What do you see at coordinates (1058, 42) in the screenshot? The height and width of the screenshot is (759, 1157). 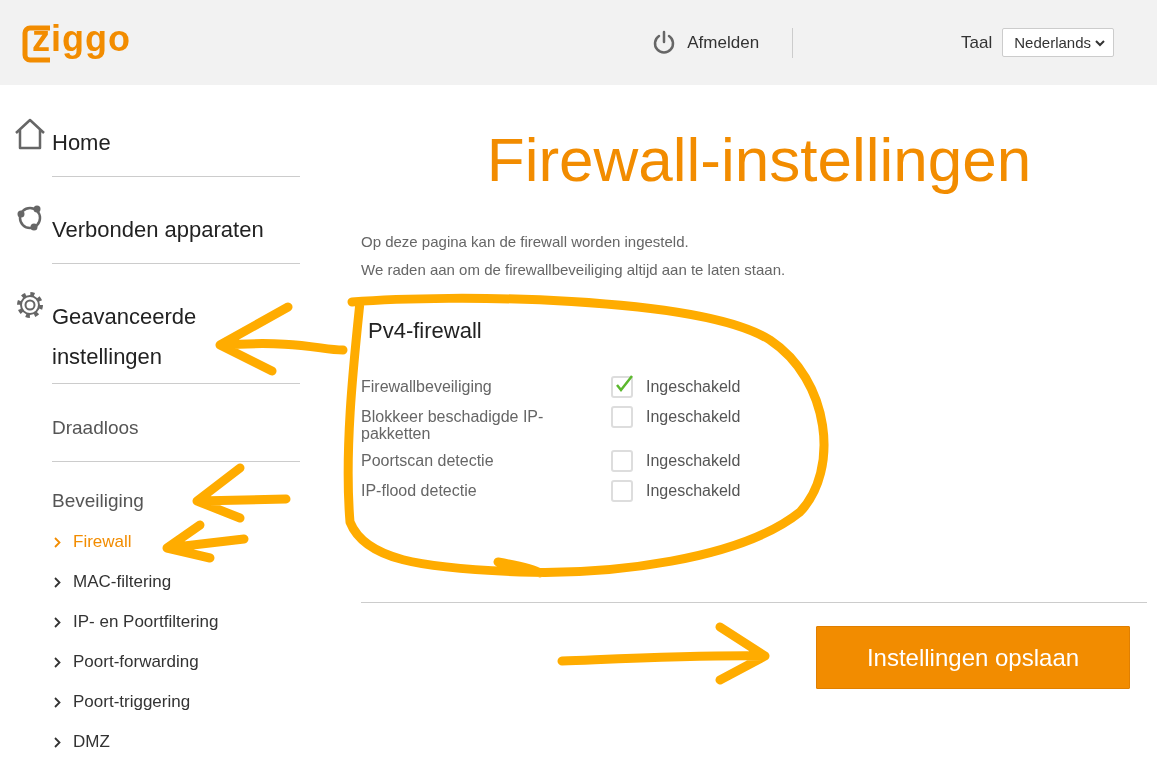 I see `language-select: Nederlands` at bounding box center [1058, 42].